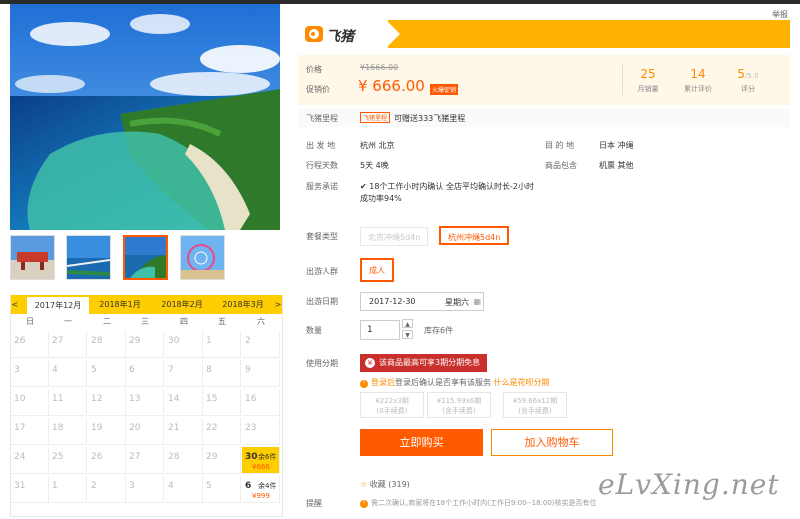  Describe the element at coordinates (15, 304) in the screenshot. I see `calendar-prev-icon: <` at that location.